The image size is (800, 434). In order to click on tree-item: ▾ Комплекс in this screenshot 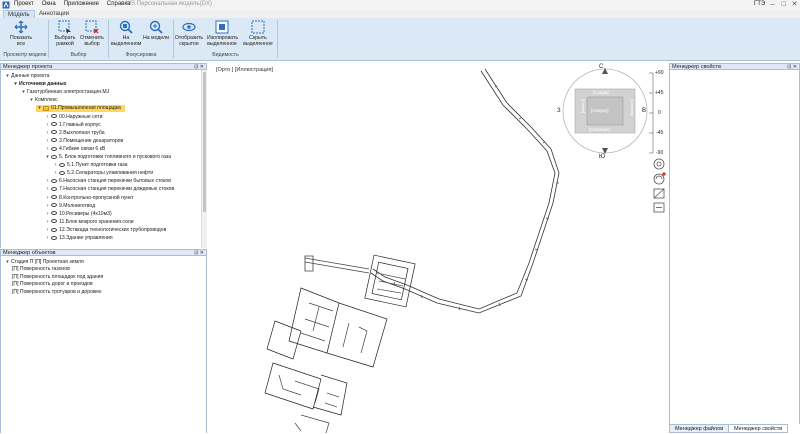, I will do `click(42, 100)`.